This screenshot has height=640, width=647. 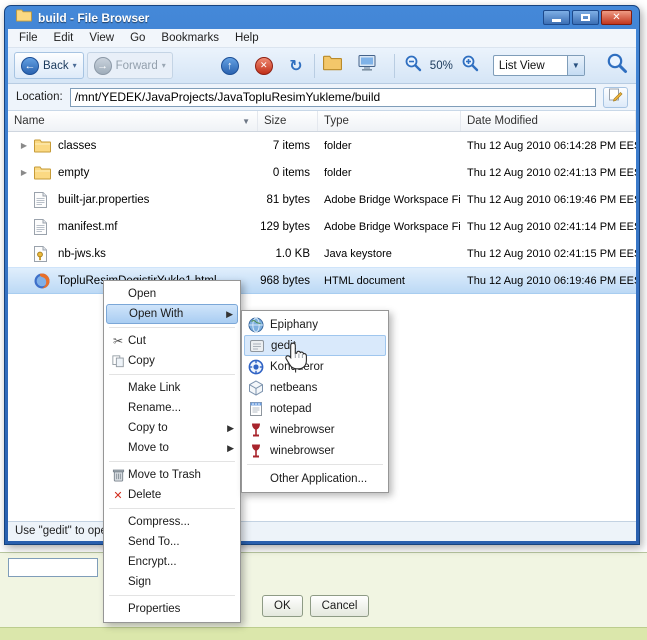 What do you see at coordinates (28, 38) in the screenshot?
I see `menu-file: File` at bounding box center [28, 38].